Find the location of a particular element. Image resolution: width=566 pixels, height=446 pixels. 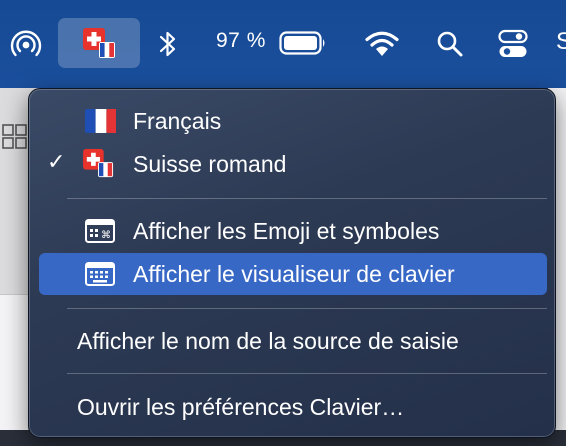

menu-item-show-input-source-name: Afficher le nom de la source de saisie is located at coordinates (293, 341).